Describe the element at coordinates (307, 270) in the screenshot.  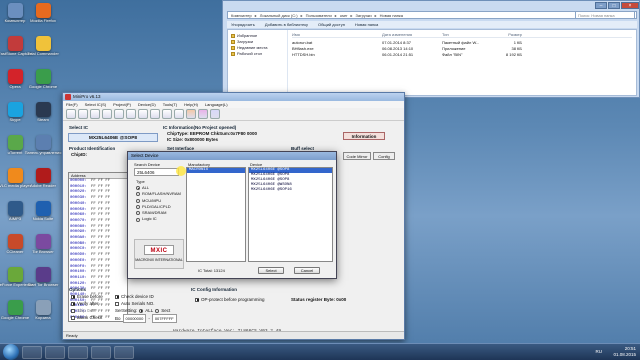
I see `cancel-button: Cancel` at that location.